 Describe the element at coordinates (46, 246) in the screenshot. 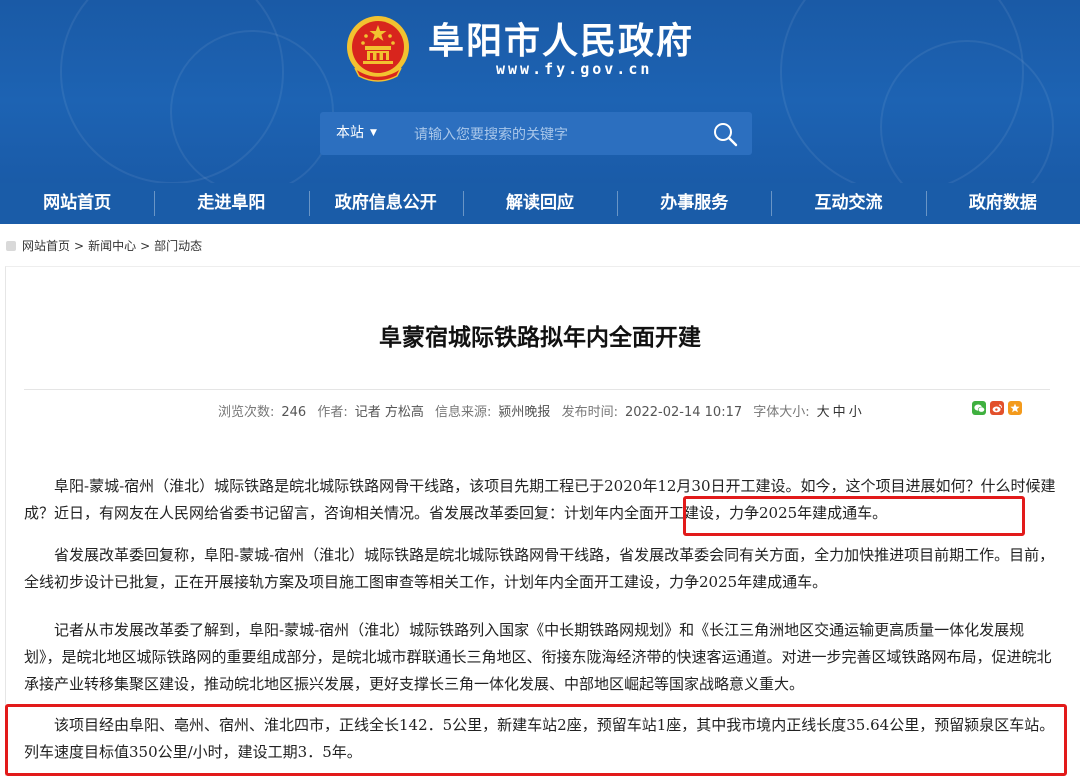

I see `breadcrumb-home: 网站首页` at that location.